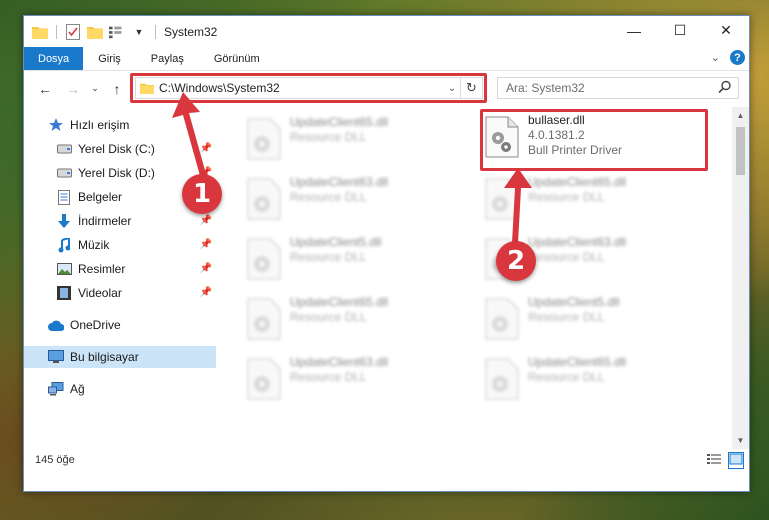  Describe the element at coordinates (102, 269) in the screenshot. I see `sidebar-item-label: Resimler` at that location.